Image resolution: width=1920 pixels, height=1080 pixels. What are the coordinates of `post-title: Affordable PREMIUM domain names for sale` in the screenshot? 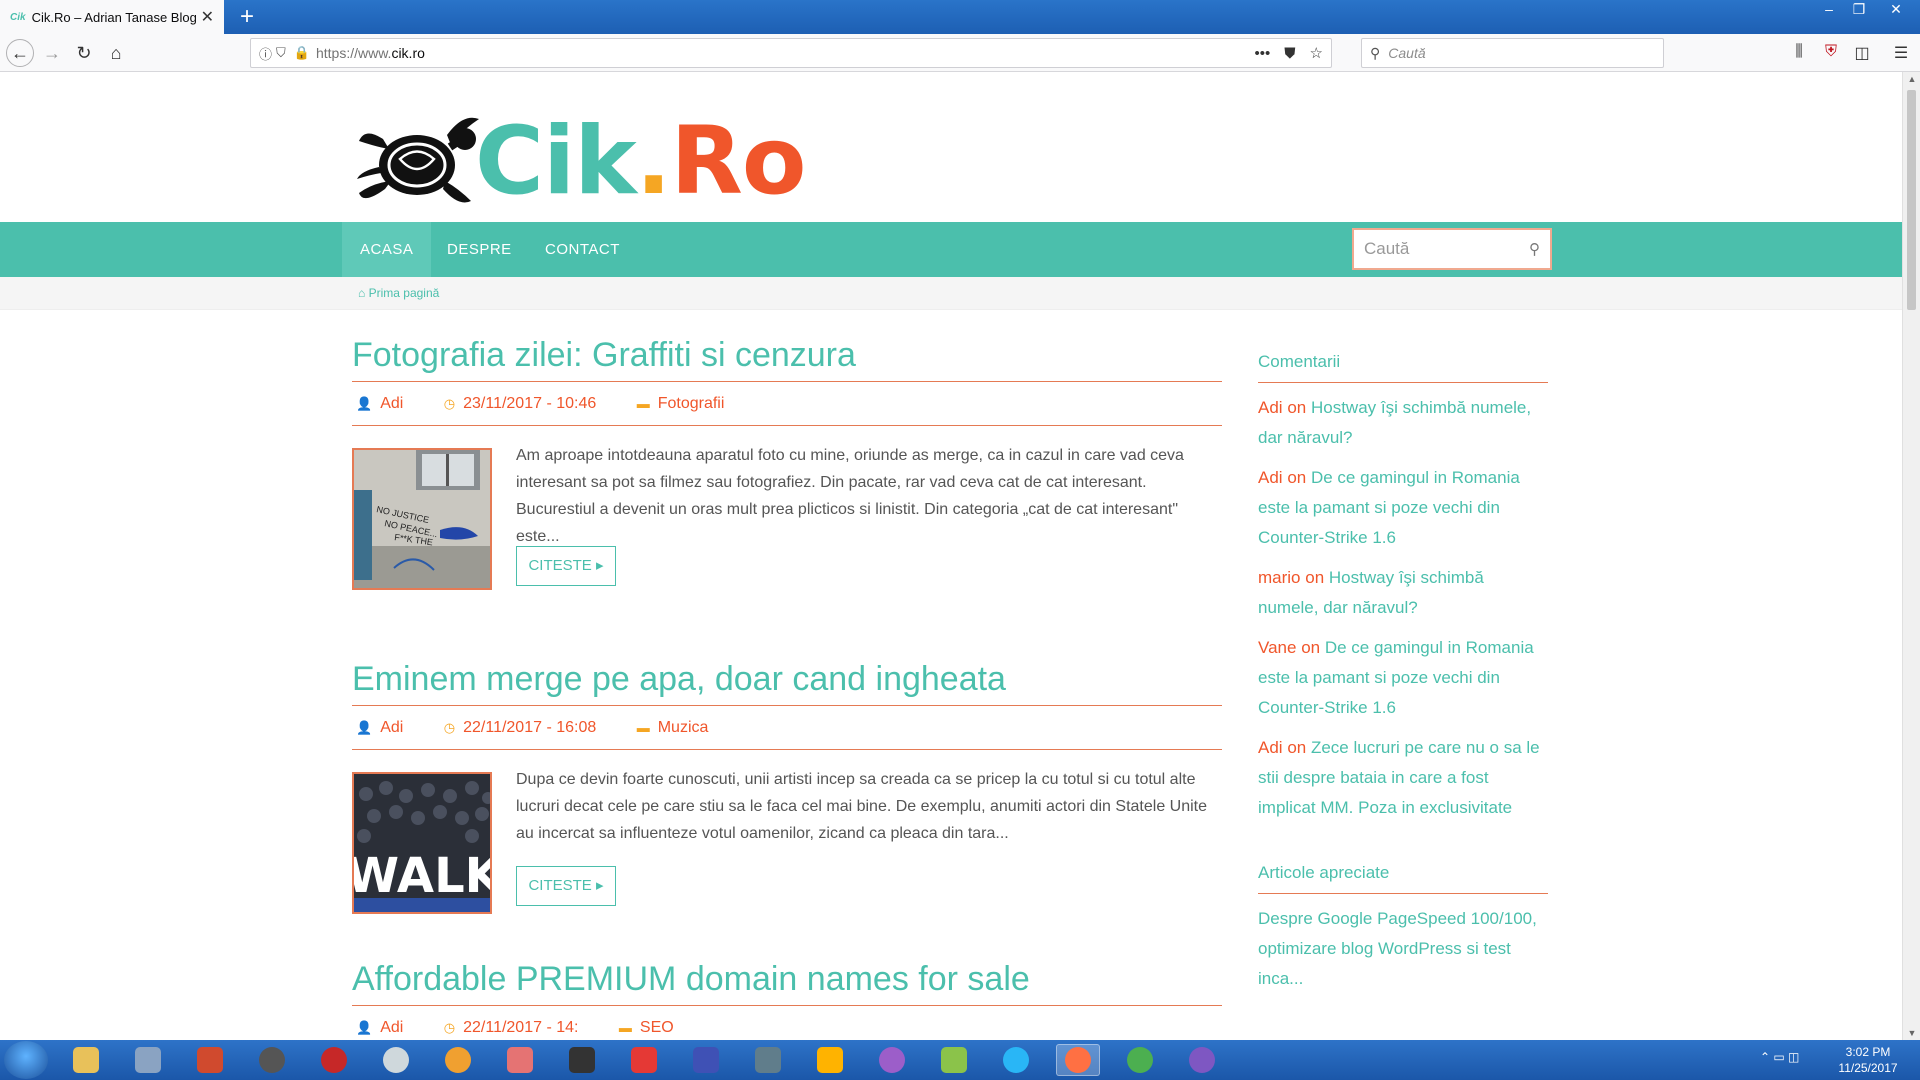 It's located at (787, 983).